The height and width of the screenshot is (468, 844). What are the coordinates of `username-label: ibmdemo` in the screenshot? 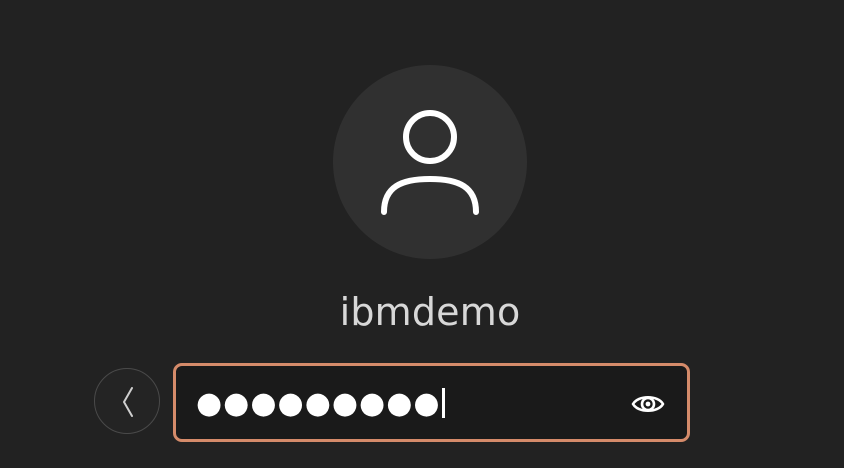 It's located at (430, 312).